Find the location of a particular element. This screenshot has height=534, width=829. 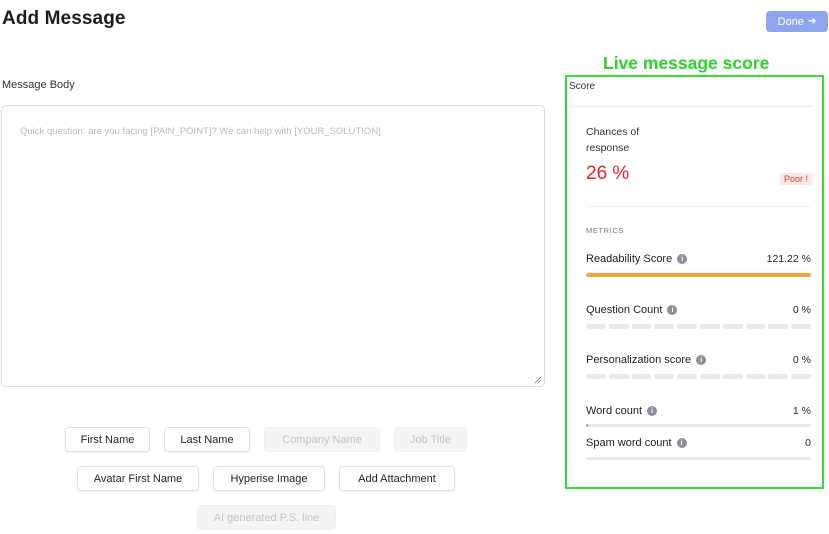

metric-value: 0 is located at coordinates (808, 443).